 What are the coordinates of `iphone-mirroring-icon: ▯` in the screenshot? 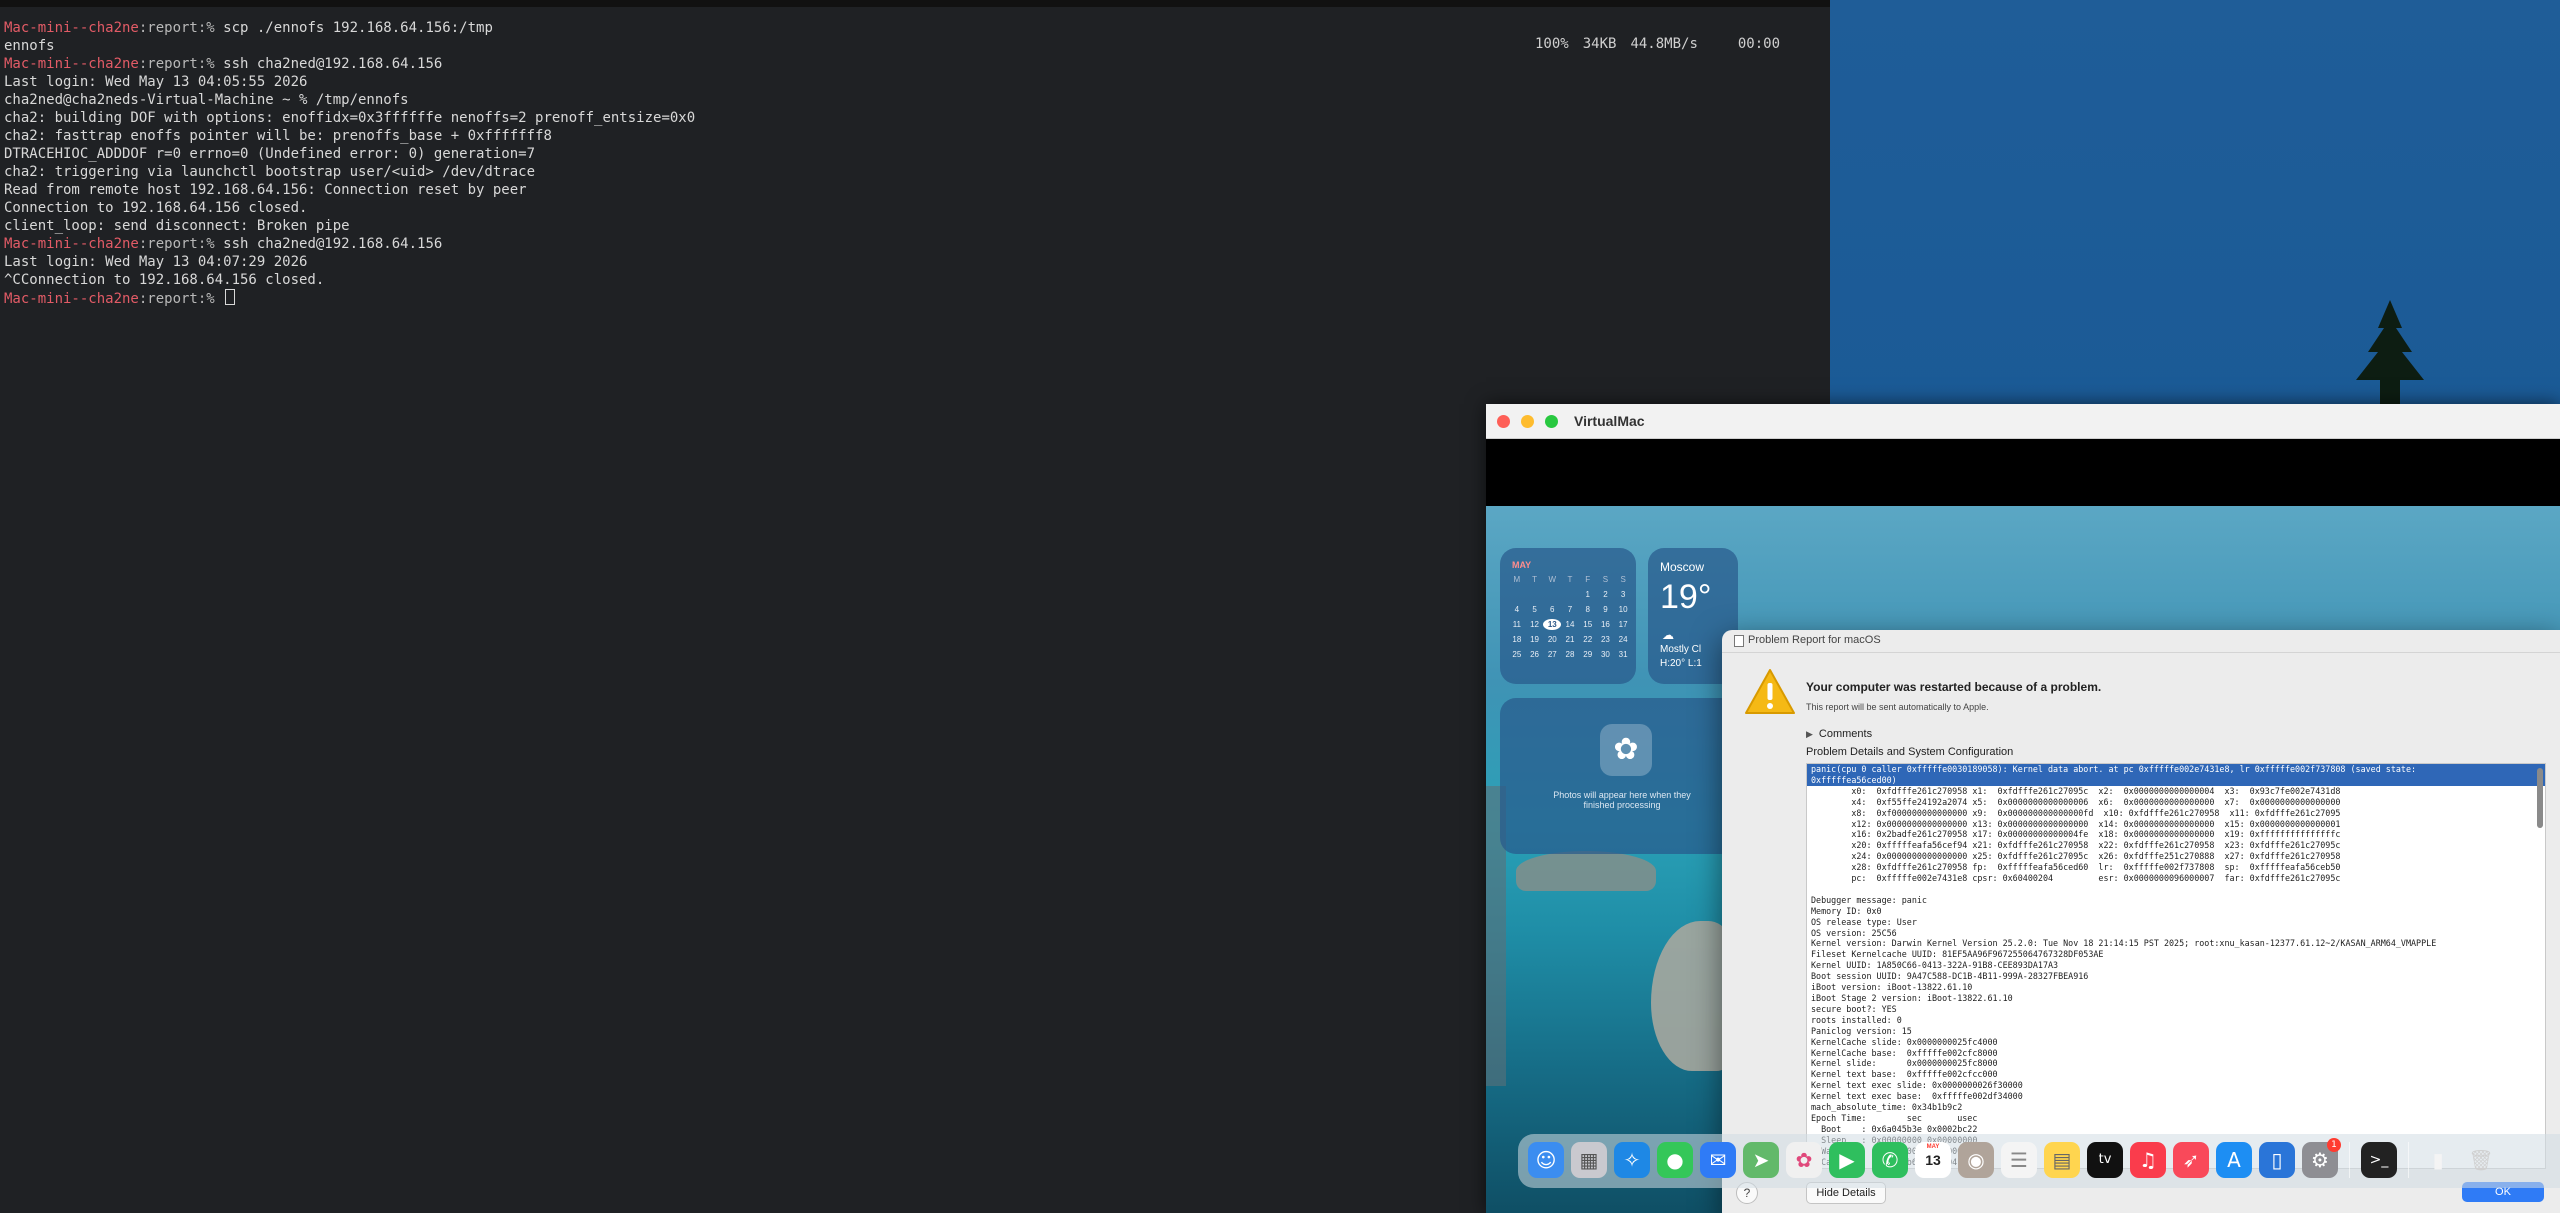 It's located at (2277, 1160).